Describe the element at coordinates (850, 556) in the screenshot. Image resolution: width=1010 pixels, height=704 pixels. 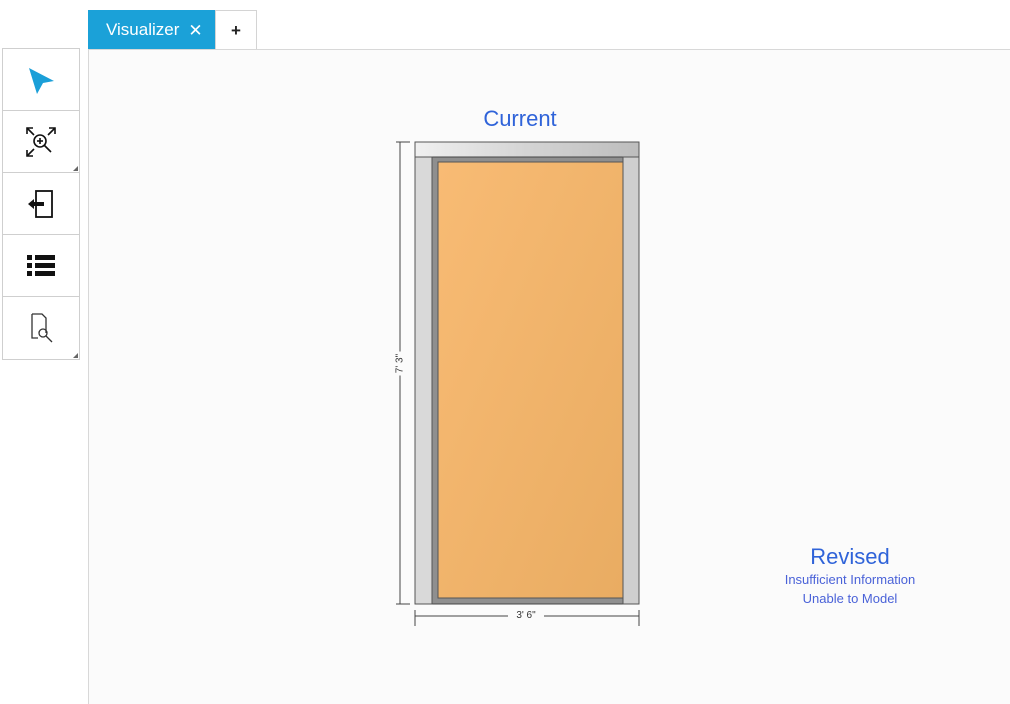
I see `revised-label: Revised` at that location.